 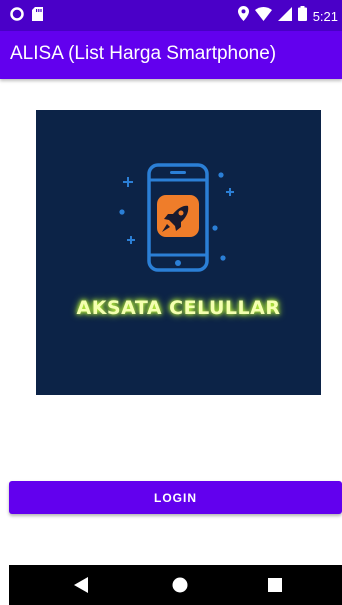 I want to click on logo-text: AKSATA CELULLAR, so click(x=178, y=308).